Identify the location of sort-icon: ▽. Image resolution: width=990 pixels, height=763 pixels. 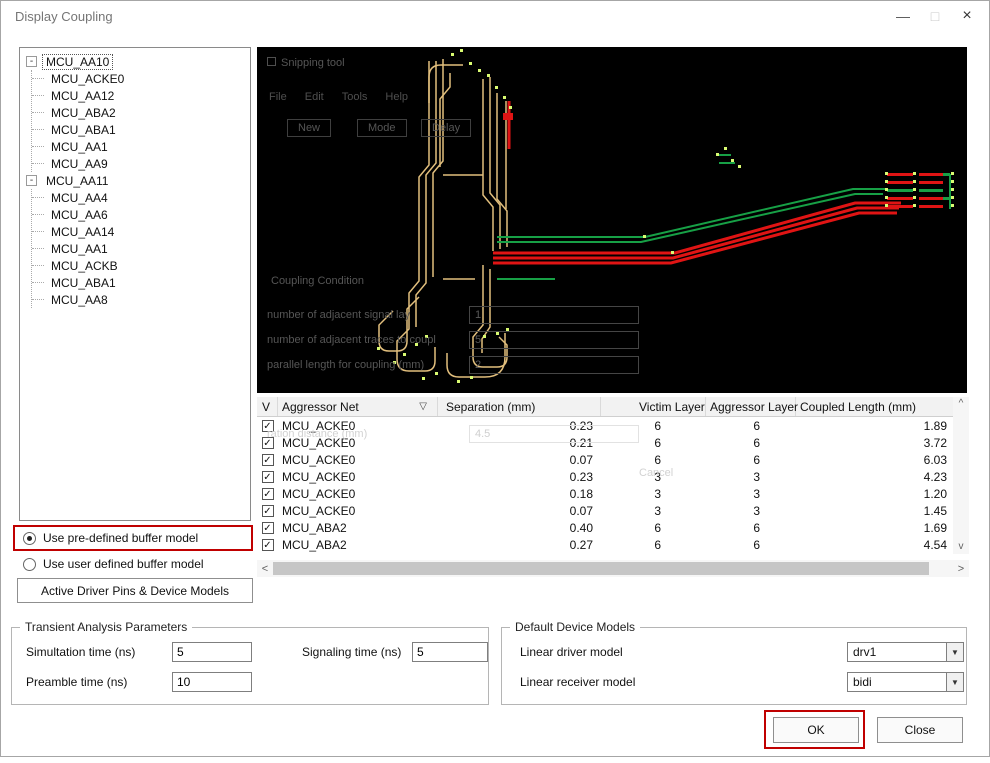
(426, 406).